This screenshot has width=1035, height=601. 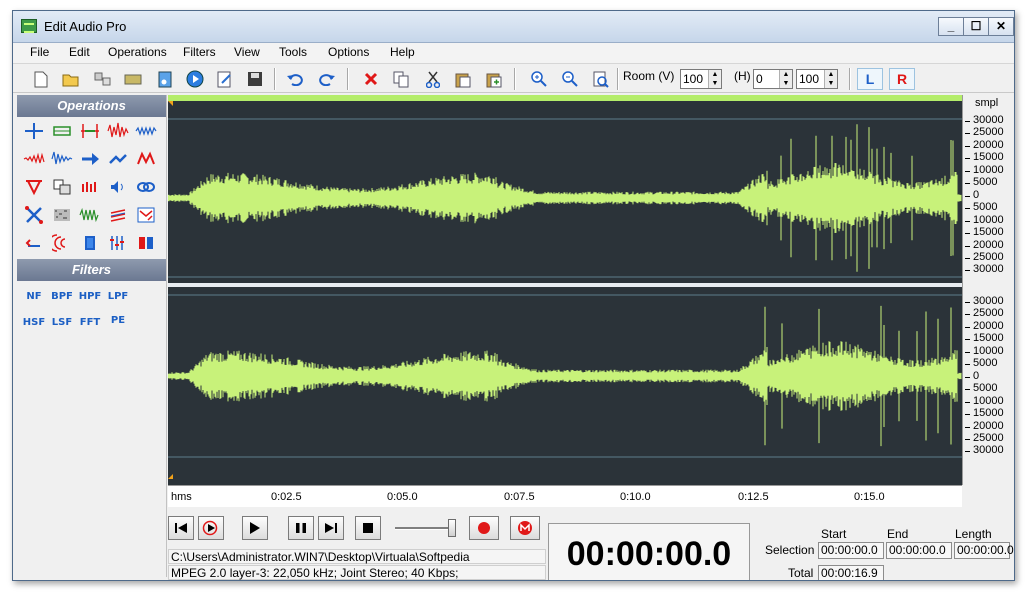 What do you see at coordinates (41, 79) in the screenshot?
I see `new-file-icon` at bounding box center [41, 79].